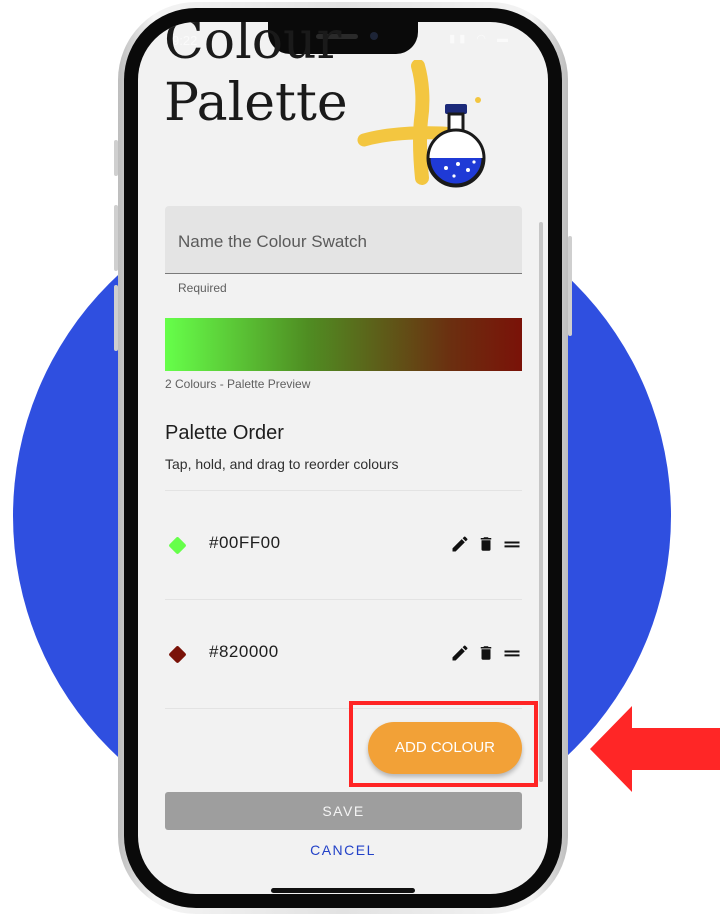 This screenshot has width=725, height=915. I want to click on page-title: Colour Palette, so click(256, 78).